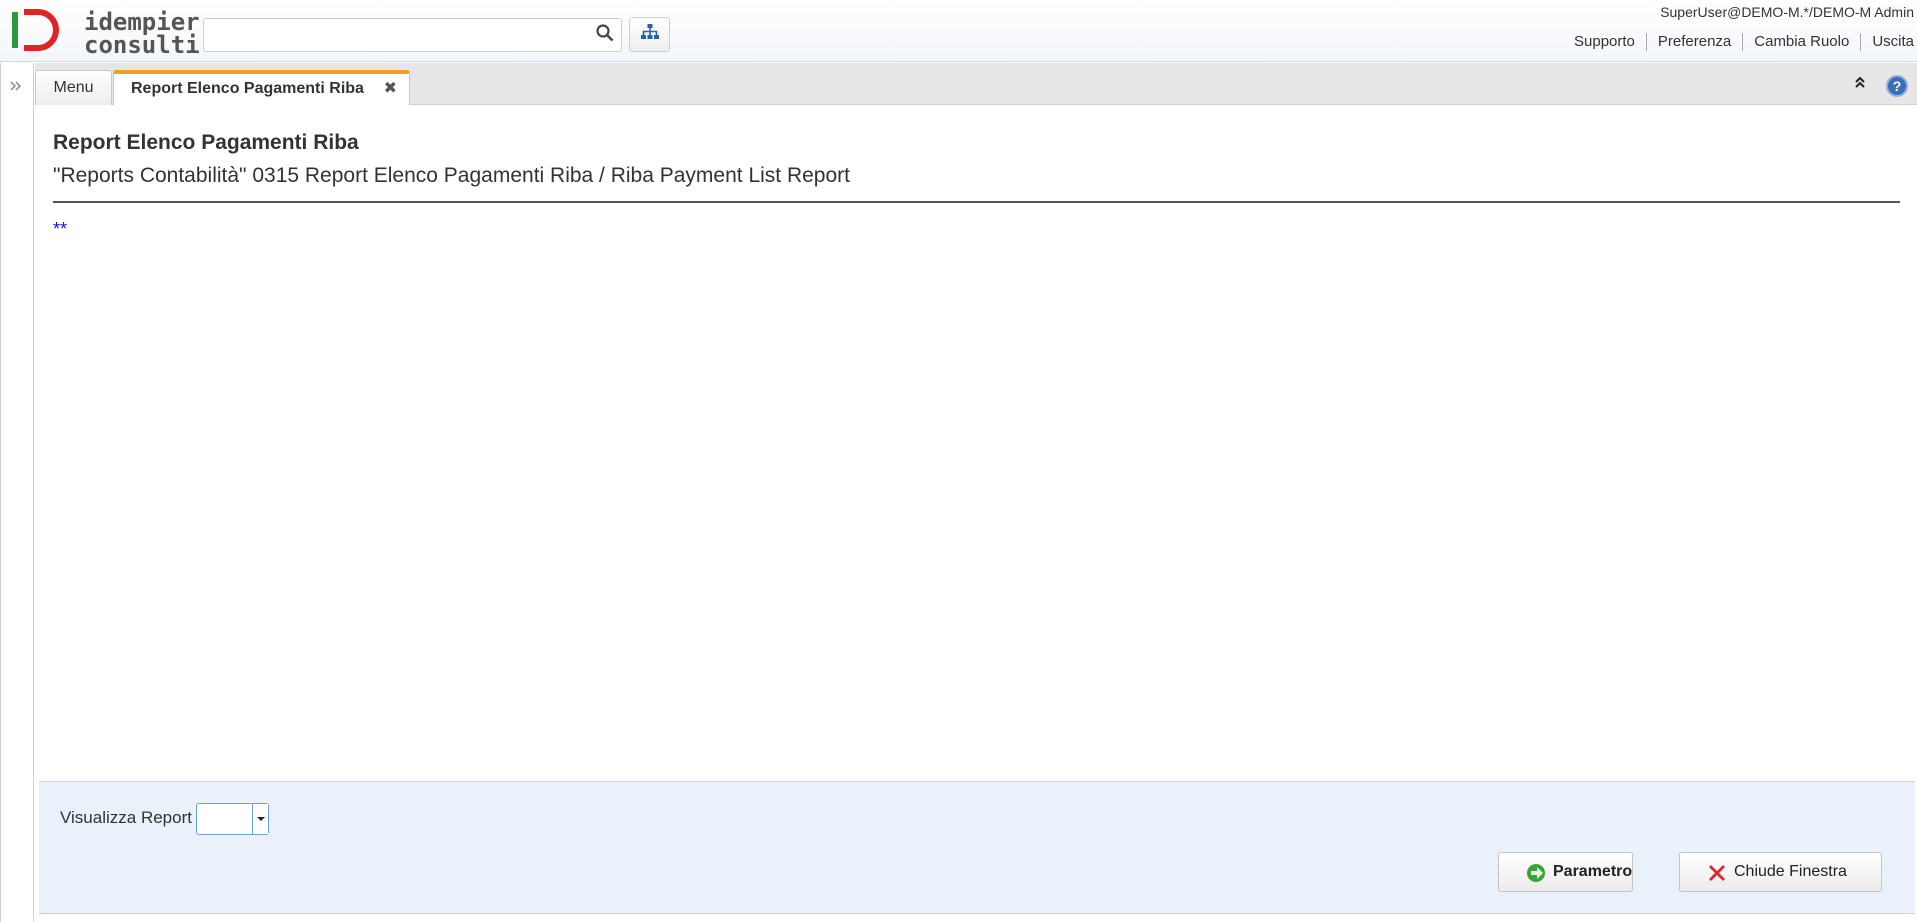 This screenshot has width=1917, height=922. Describe the element at coordinates (1787, 12) in the screenshot. I see `user-info: SuperUser@DEMO-M.*/DEMO-M Admin` at that location.